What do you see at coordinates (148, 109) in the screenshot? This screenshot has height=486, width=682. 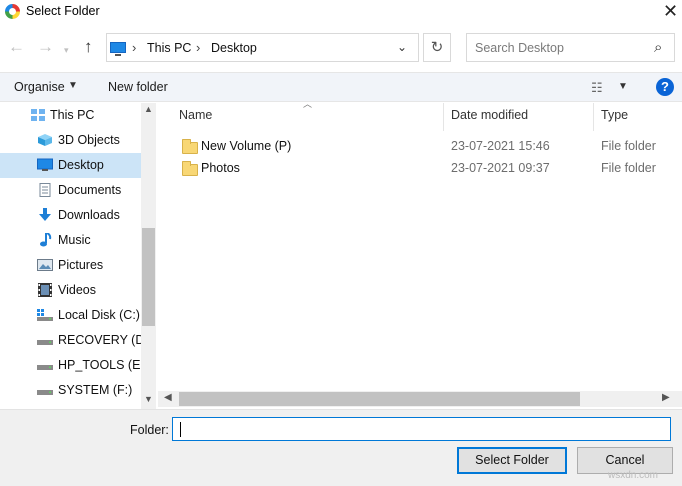 I see `scroll-up-icon: ▲` at bounding box center [148, 109].